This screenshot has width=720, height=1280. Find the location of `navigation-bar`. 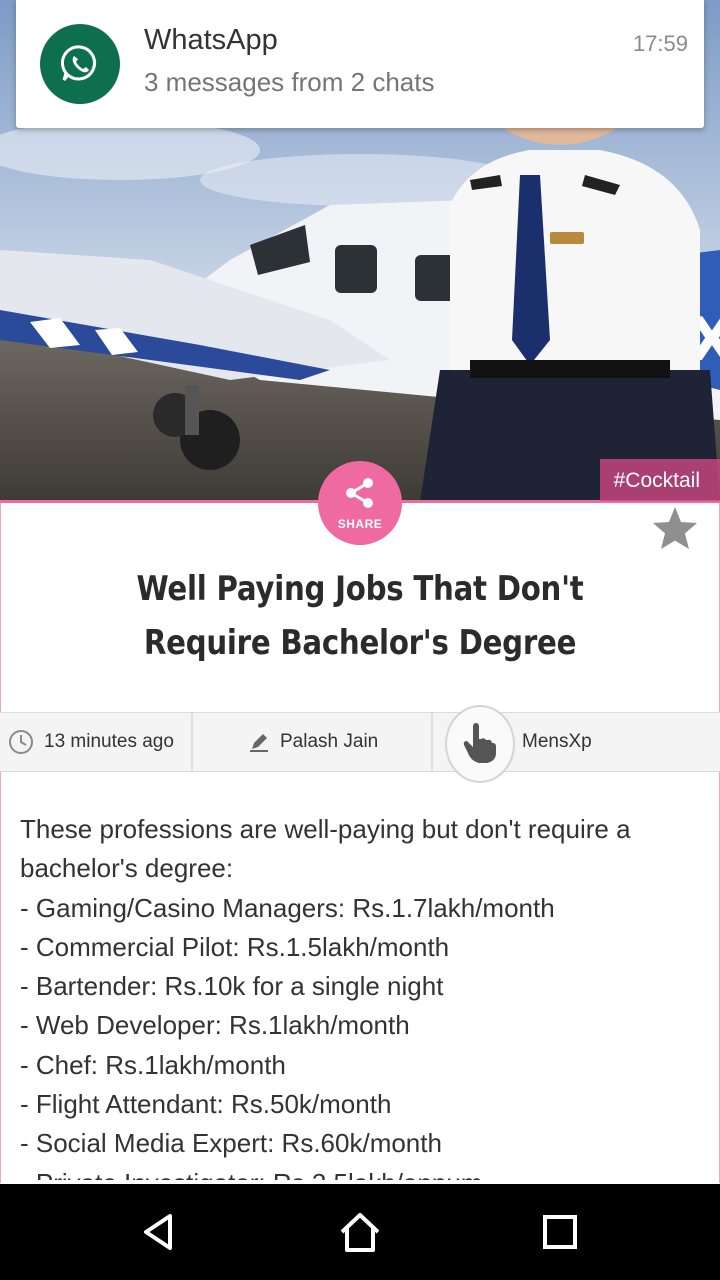

navigation-bar is located at coordinates (360, 1232).